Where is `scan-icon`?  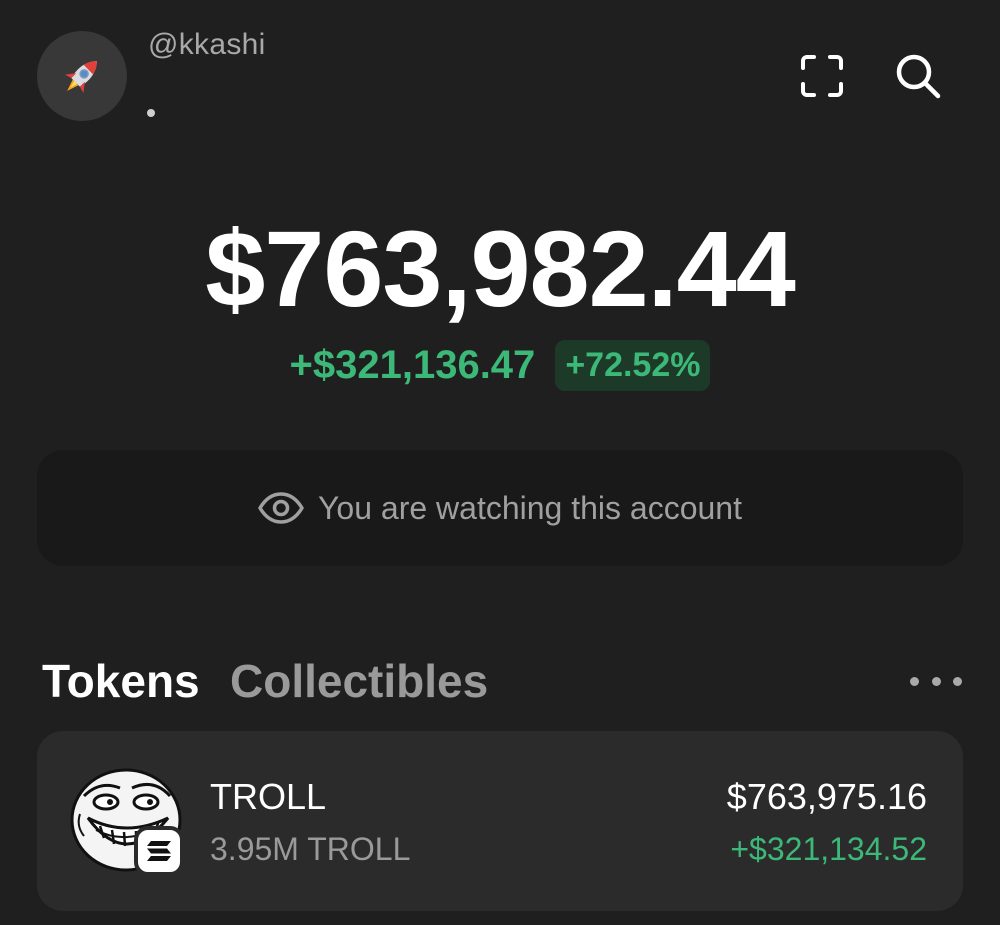 scan-icon is located at coordinates (822, 76).